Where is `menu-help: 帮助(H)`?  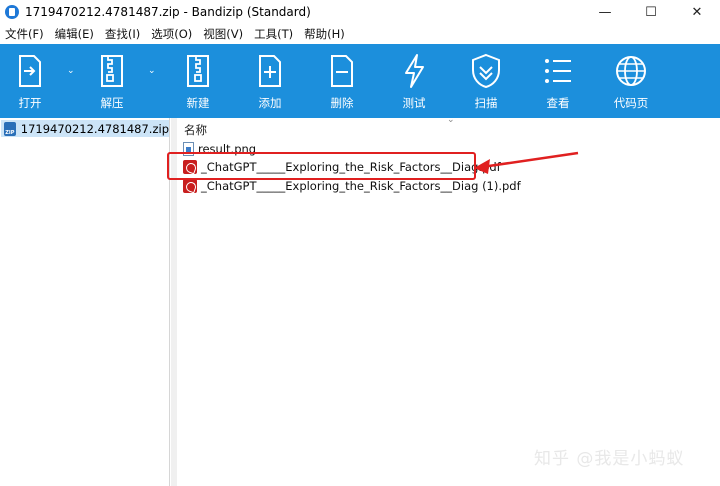 menu-help: 帮助(H) is located at coordinates (325, 34).